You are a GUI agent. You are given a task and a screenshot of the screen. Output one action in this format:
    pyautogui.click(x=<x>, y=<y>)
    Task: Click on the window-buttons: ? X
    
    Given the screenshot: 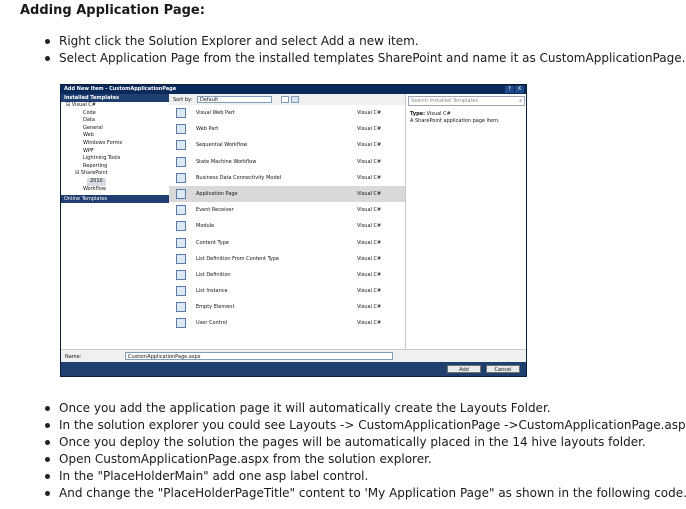 What is the action you would take?
    pyautogui.click(x=514, y=89)
    